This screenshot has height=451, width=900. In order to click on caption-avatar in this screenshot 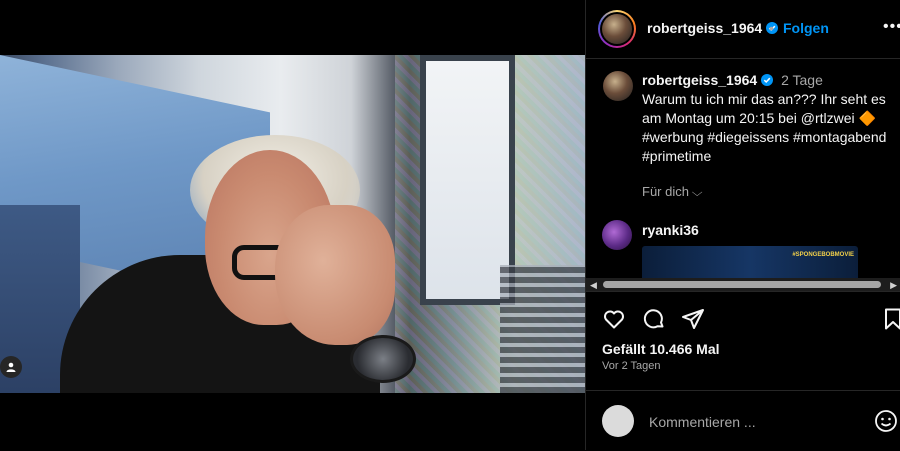, I will do `click(618, 86)`.